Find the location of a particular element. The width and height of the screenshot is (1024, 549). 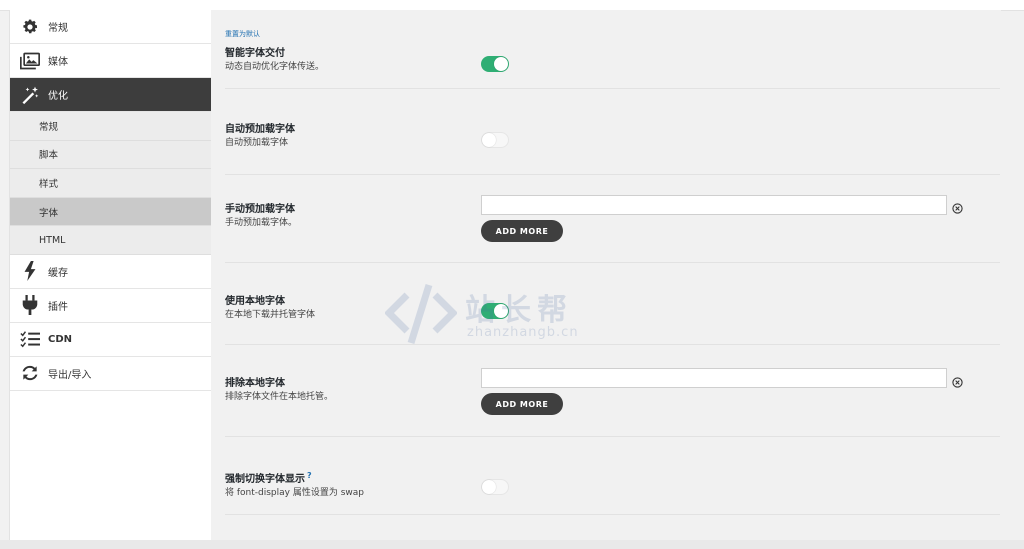

setting-title: 手动预加载字体 is located at coordinates (260, 209).